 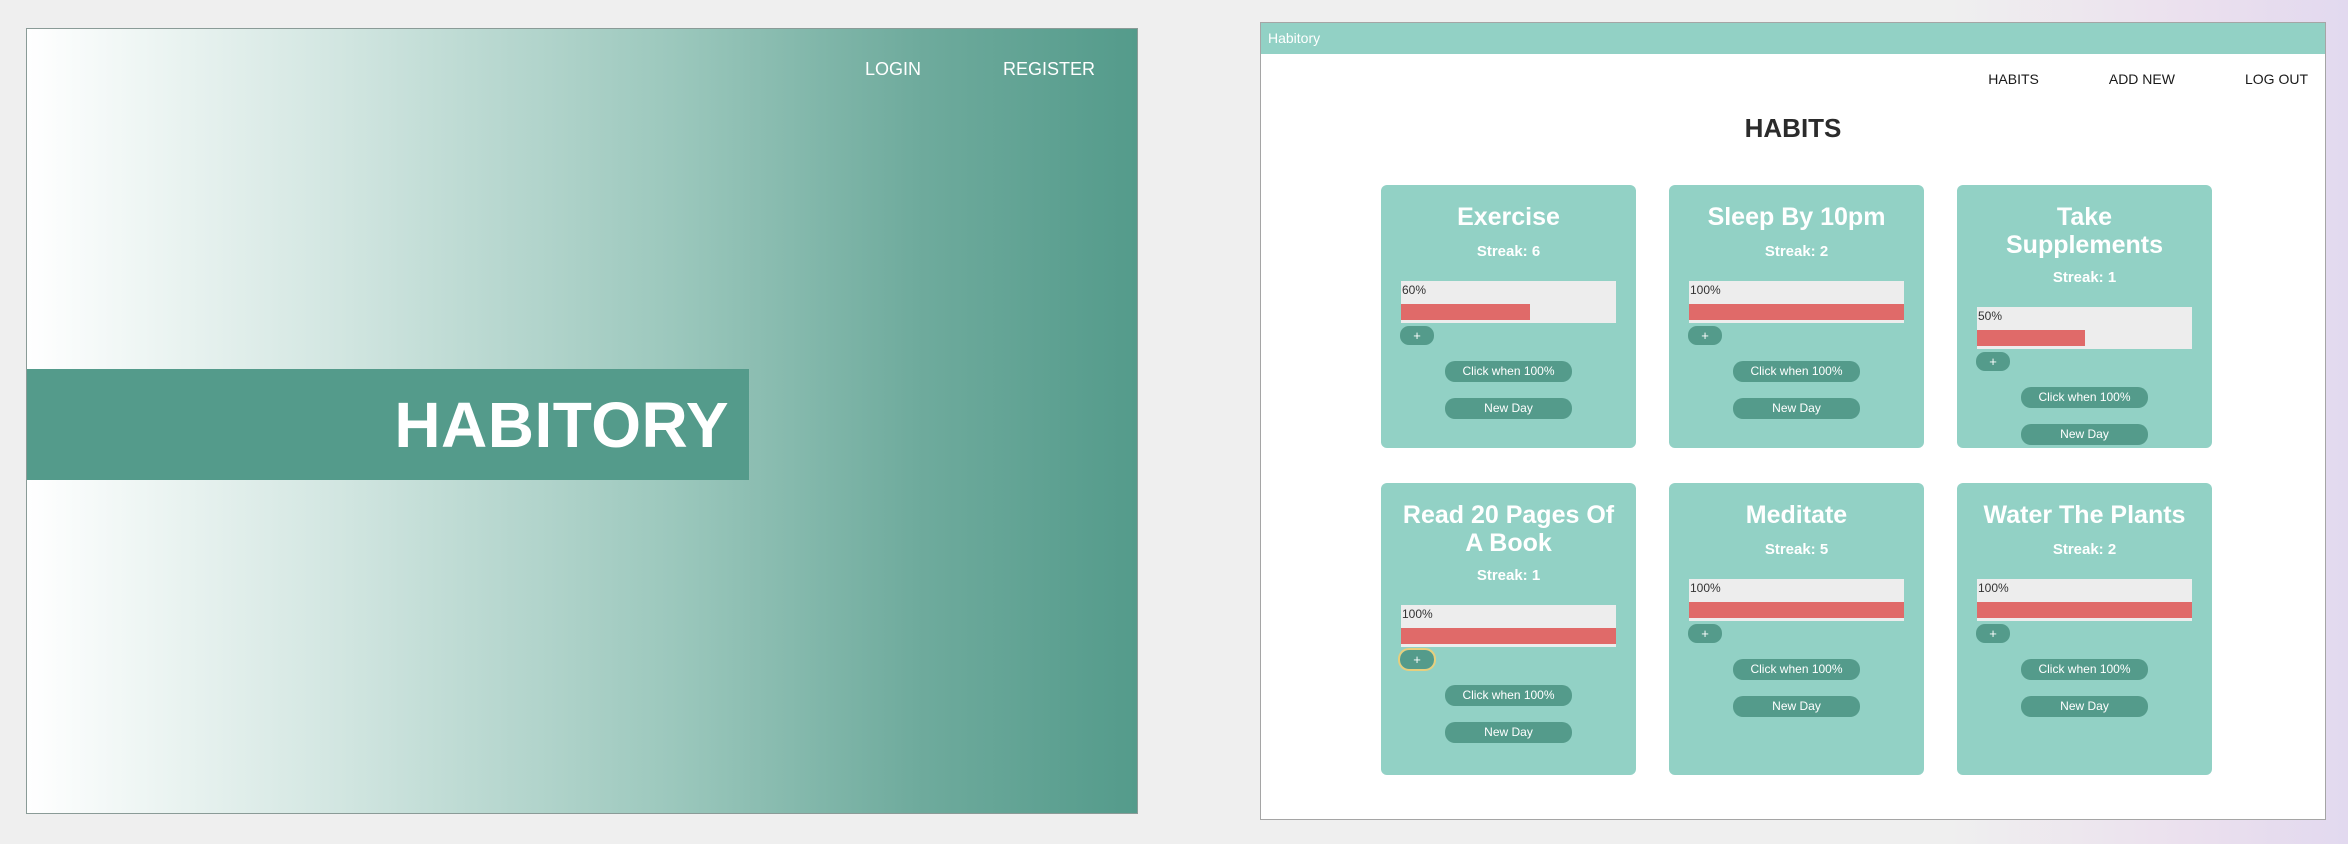 What do you see at coordinates (1793, 38) in the screenshot?
I see `window-titlebar: Habitory` at bounding box center [1793, 38].